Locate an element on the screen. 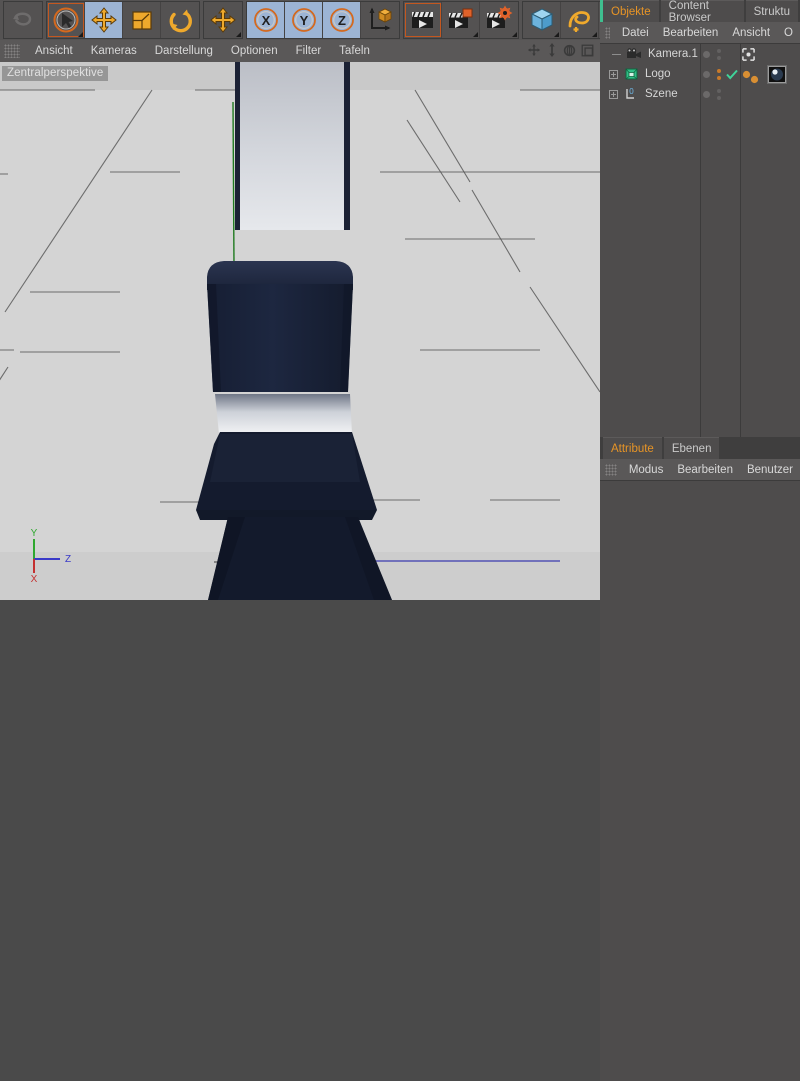 The width and height of the screenshot is (800, 1081). object-label: Szene is located at coordinates (661, 94).